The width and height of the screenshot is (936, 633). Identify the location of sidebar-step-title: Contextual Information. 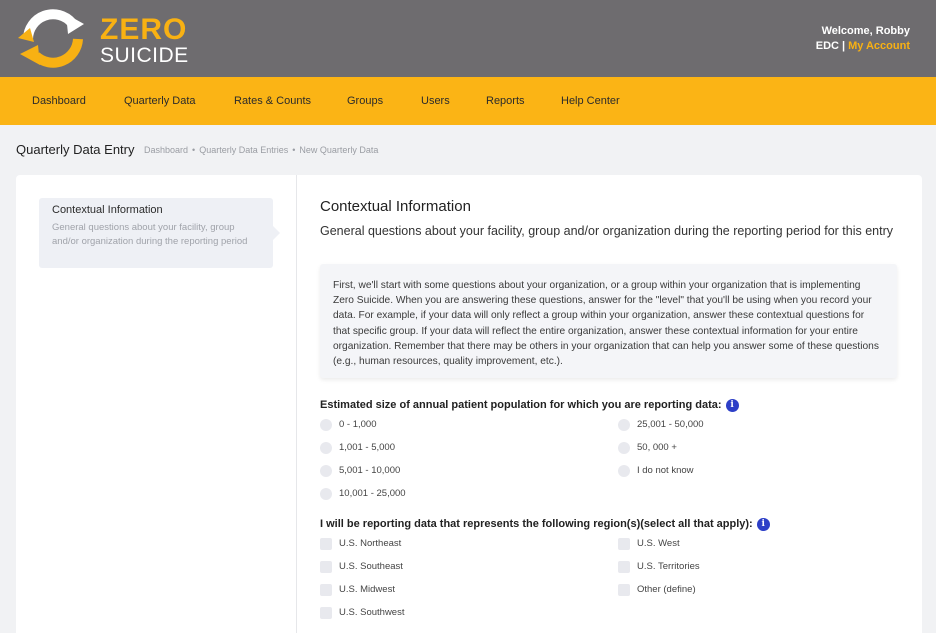
(107, 210).